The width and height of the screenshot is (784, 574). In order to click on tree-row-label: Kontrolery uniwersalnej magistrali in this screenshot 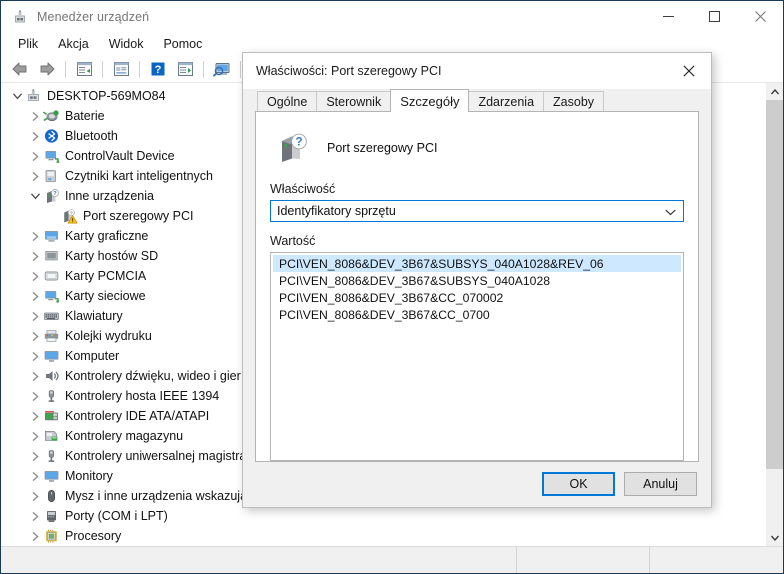, I will do `click(158, 456)`.